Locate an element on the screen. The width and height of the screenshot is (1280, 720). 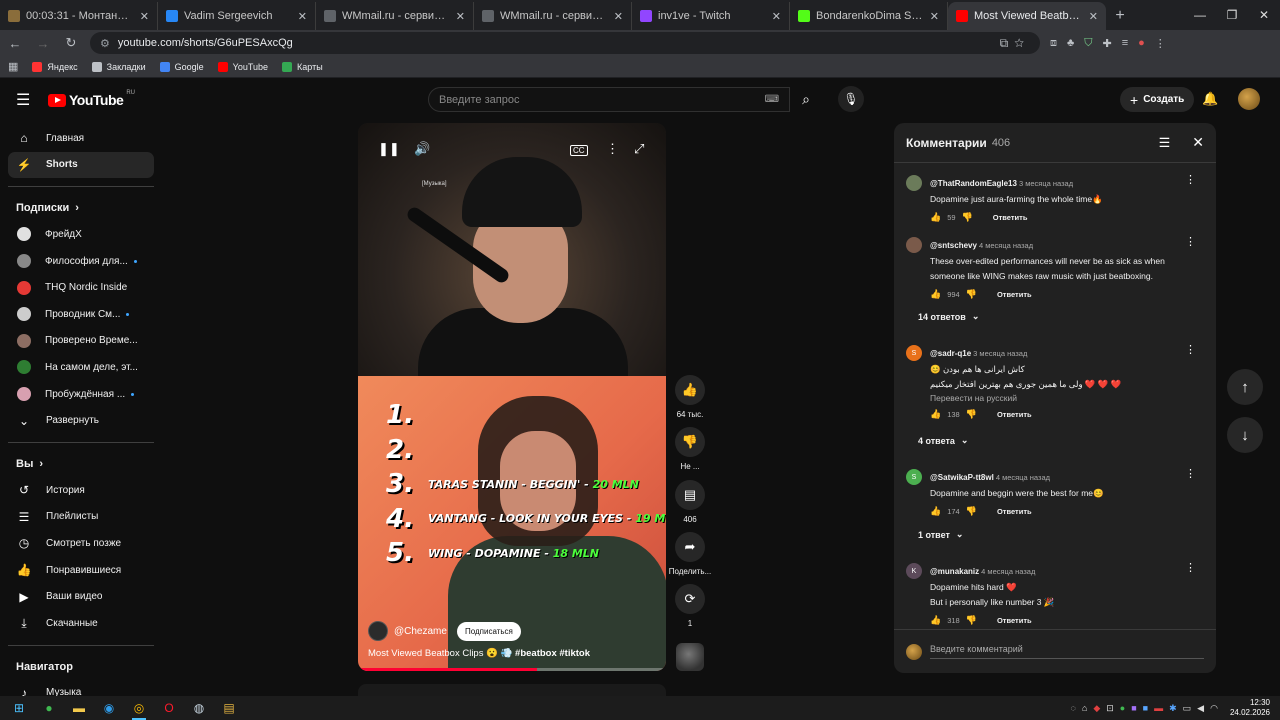
sidebar-item: ↺ История is located at coordinates (81, 490).